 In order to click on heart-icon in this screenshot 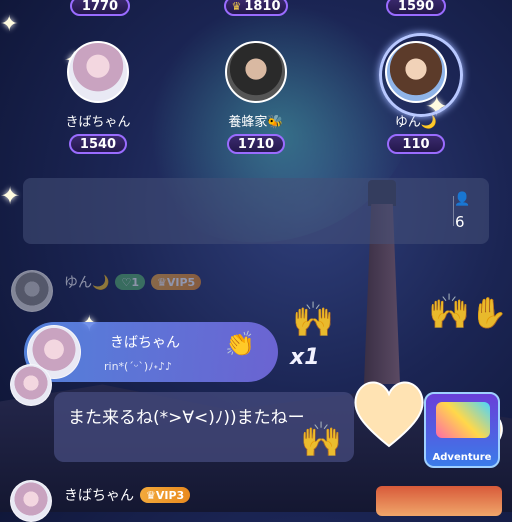, I will do `click(389, 414)`.